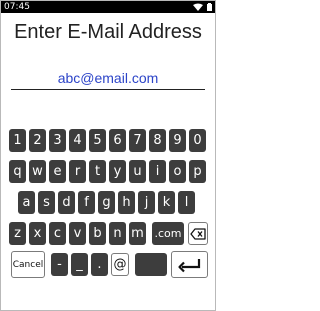 This screenshot has width=320, height=311. I want to click on key-t: t, so click(97, 171).